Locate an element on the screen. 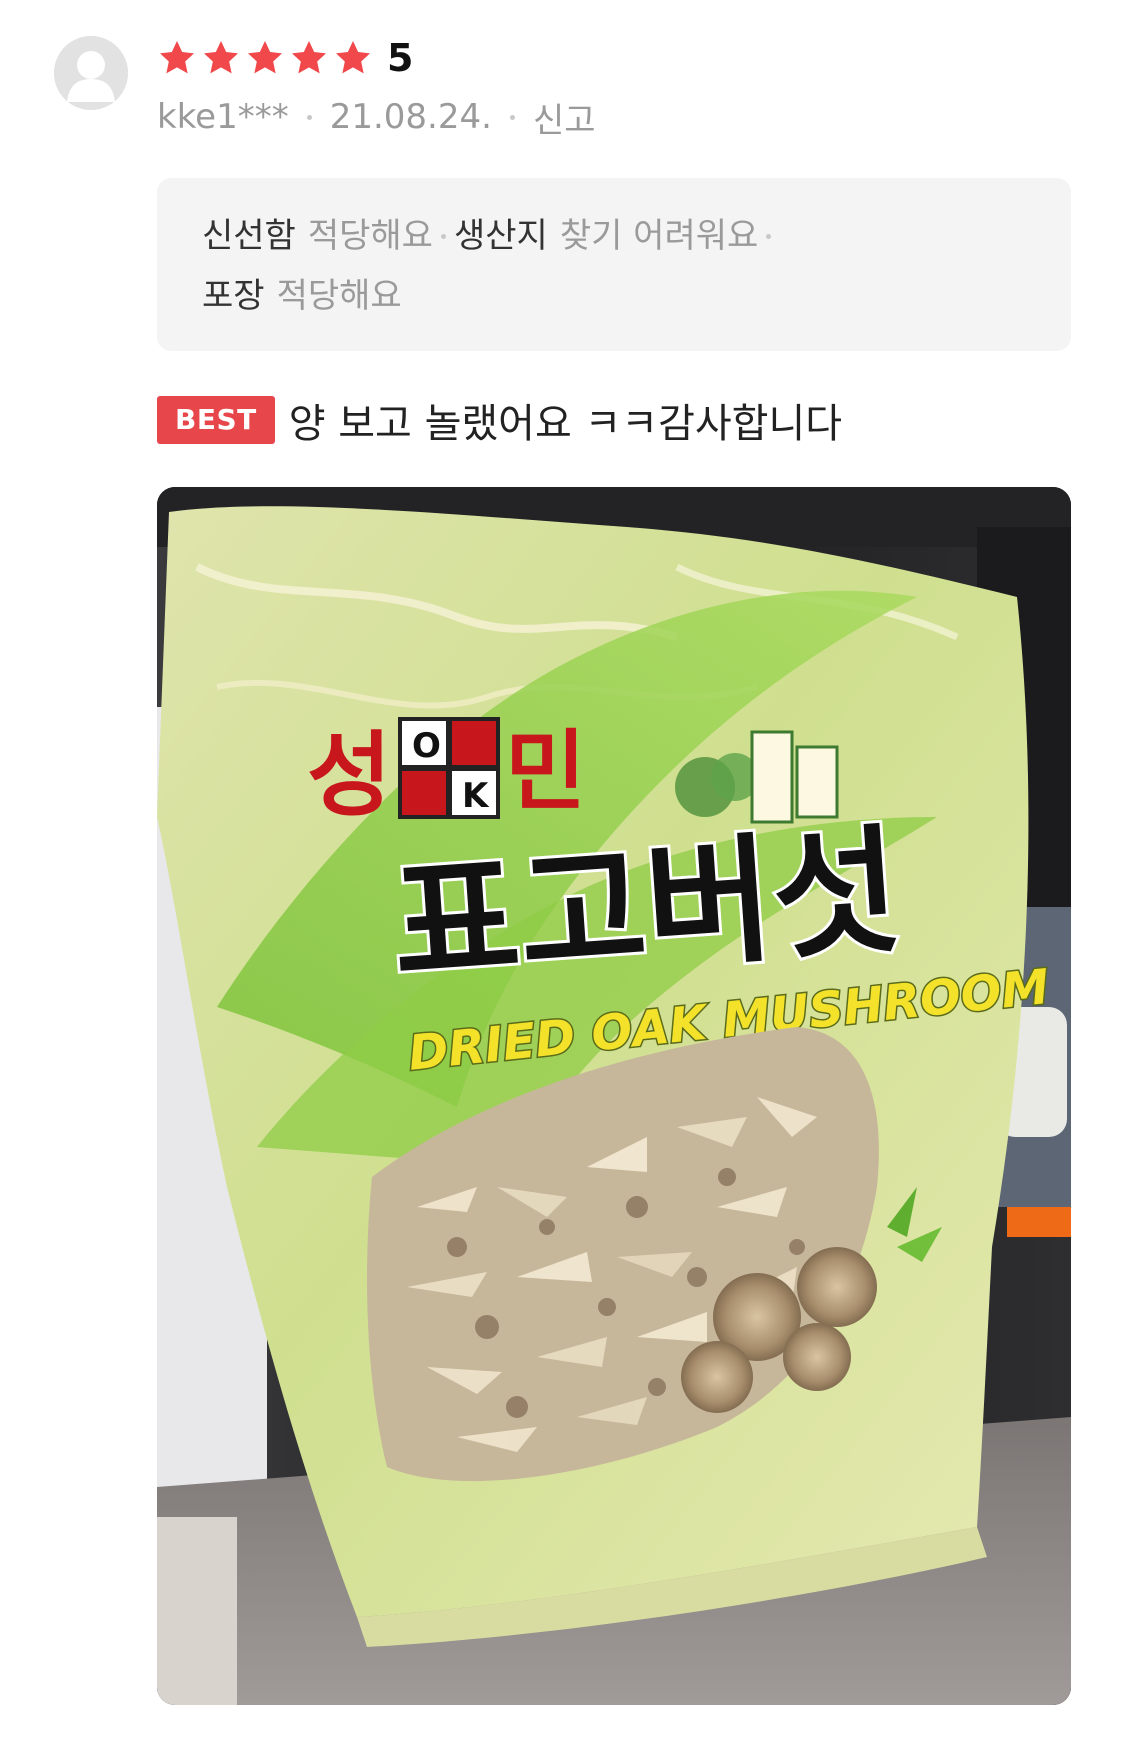 Image resolution: width=1125 pixels, height=1738 pixels. survey-value-packaging: 적당해요 is located at coordinates (339, 296).